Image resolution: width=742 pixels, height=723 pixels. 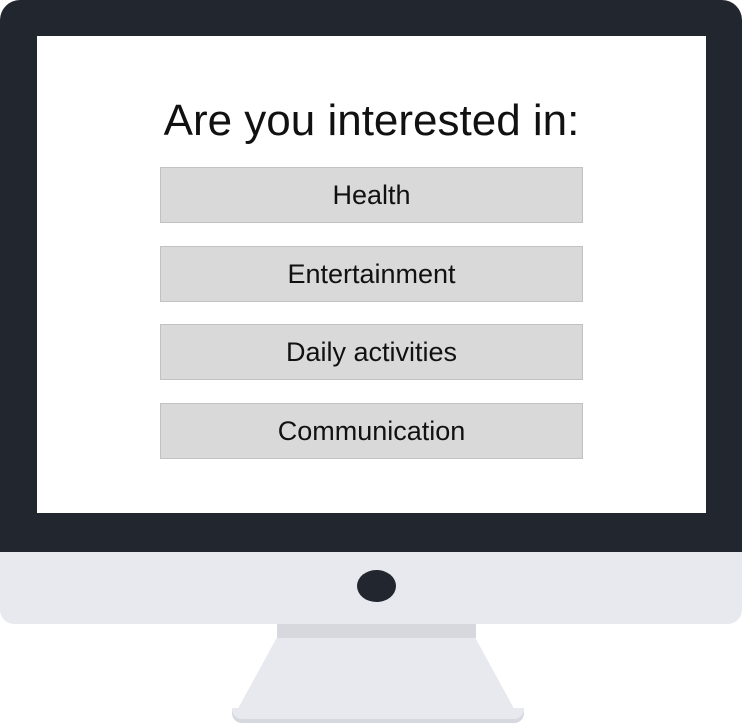 What do you see at coordinates (376, 631) in the screenshot?
I see `monitor-neck` at bounding box center [376, 631].